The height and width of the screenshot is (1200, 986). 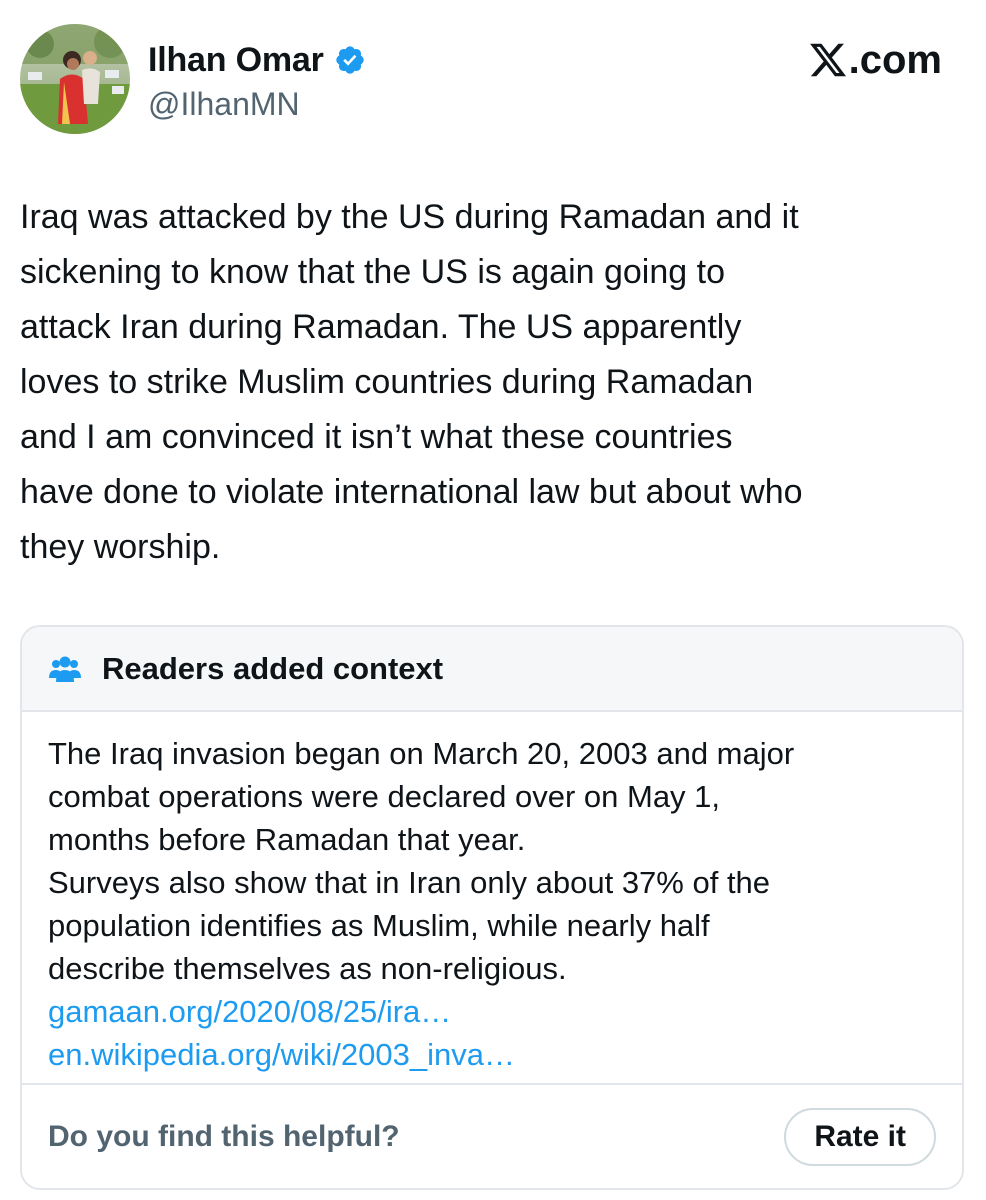 What do you see at coordinates (65, 669) in the screenshot?
I see `people-icon` at bounding box center [65, 669].